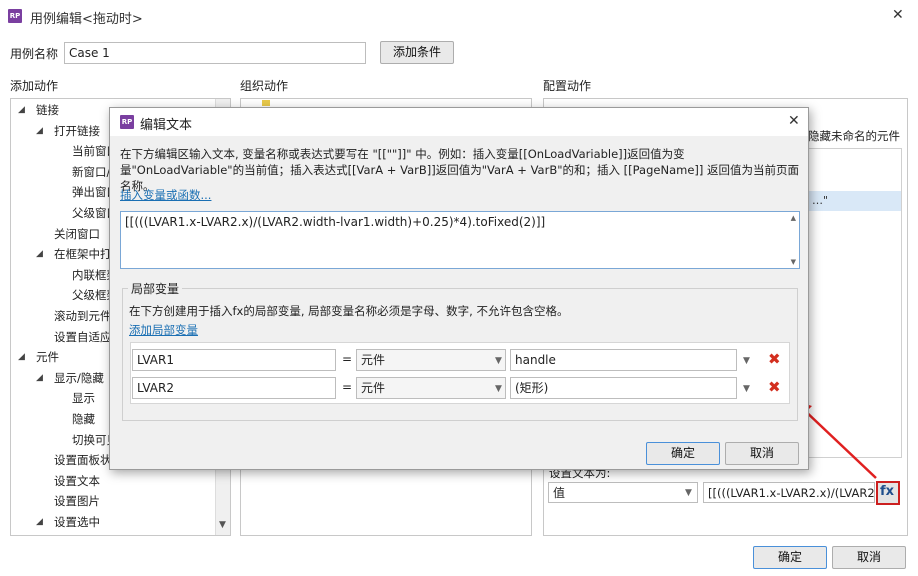 Image resolution: width=918 pixels, height=576 pixels. I want to click on tree-item: 隐藏, so click(83, 419).